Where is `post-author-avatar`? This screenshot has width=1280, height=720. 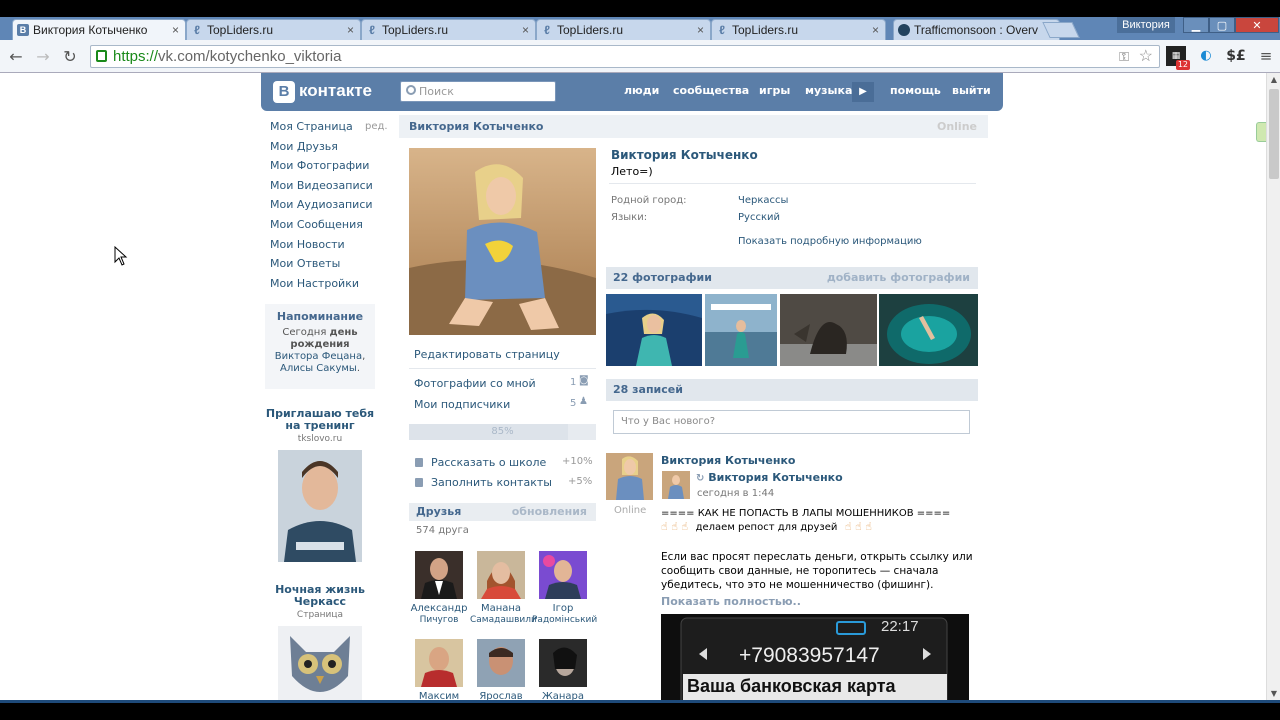 post-author-avatar is located at coordinates (629, 476).